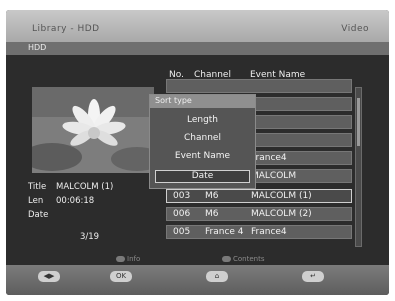 The width and height of the screenshot is (395, 301). What do you see at coordinates (36, 201) in the screenshot?
I see `length-label: Len` at bounding box center [36, 201].